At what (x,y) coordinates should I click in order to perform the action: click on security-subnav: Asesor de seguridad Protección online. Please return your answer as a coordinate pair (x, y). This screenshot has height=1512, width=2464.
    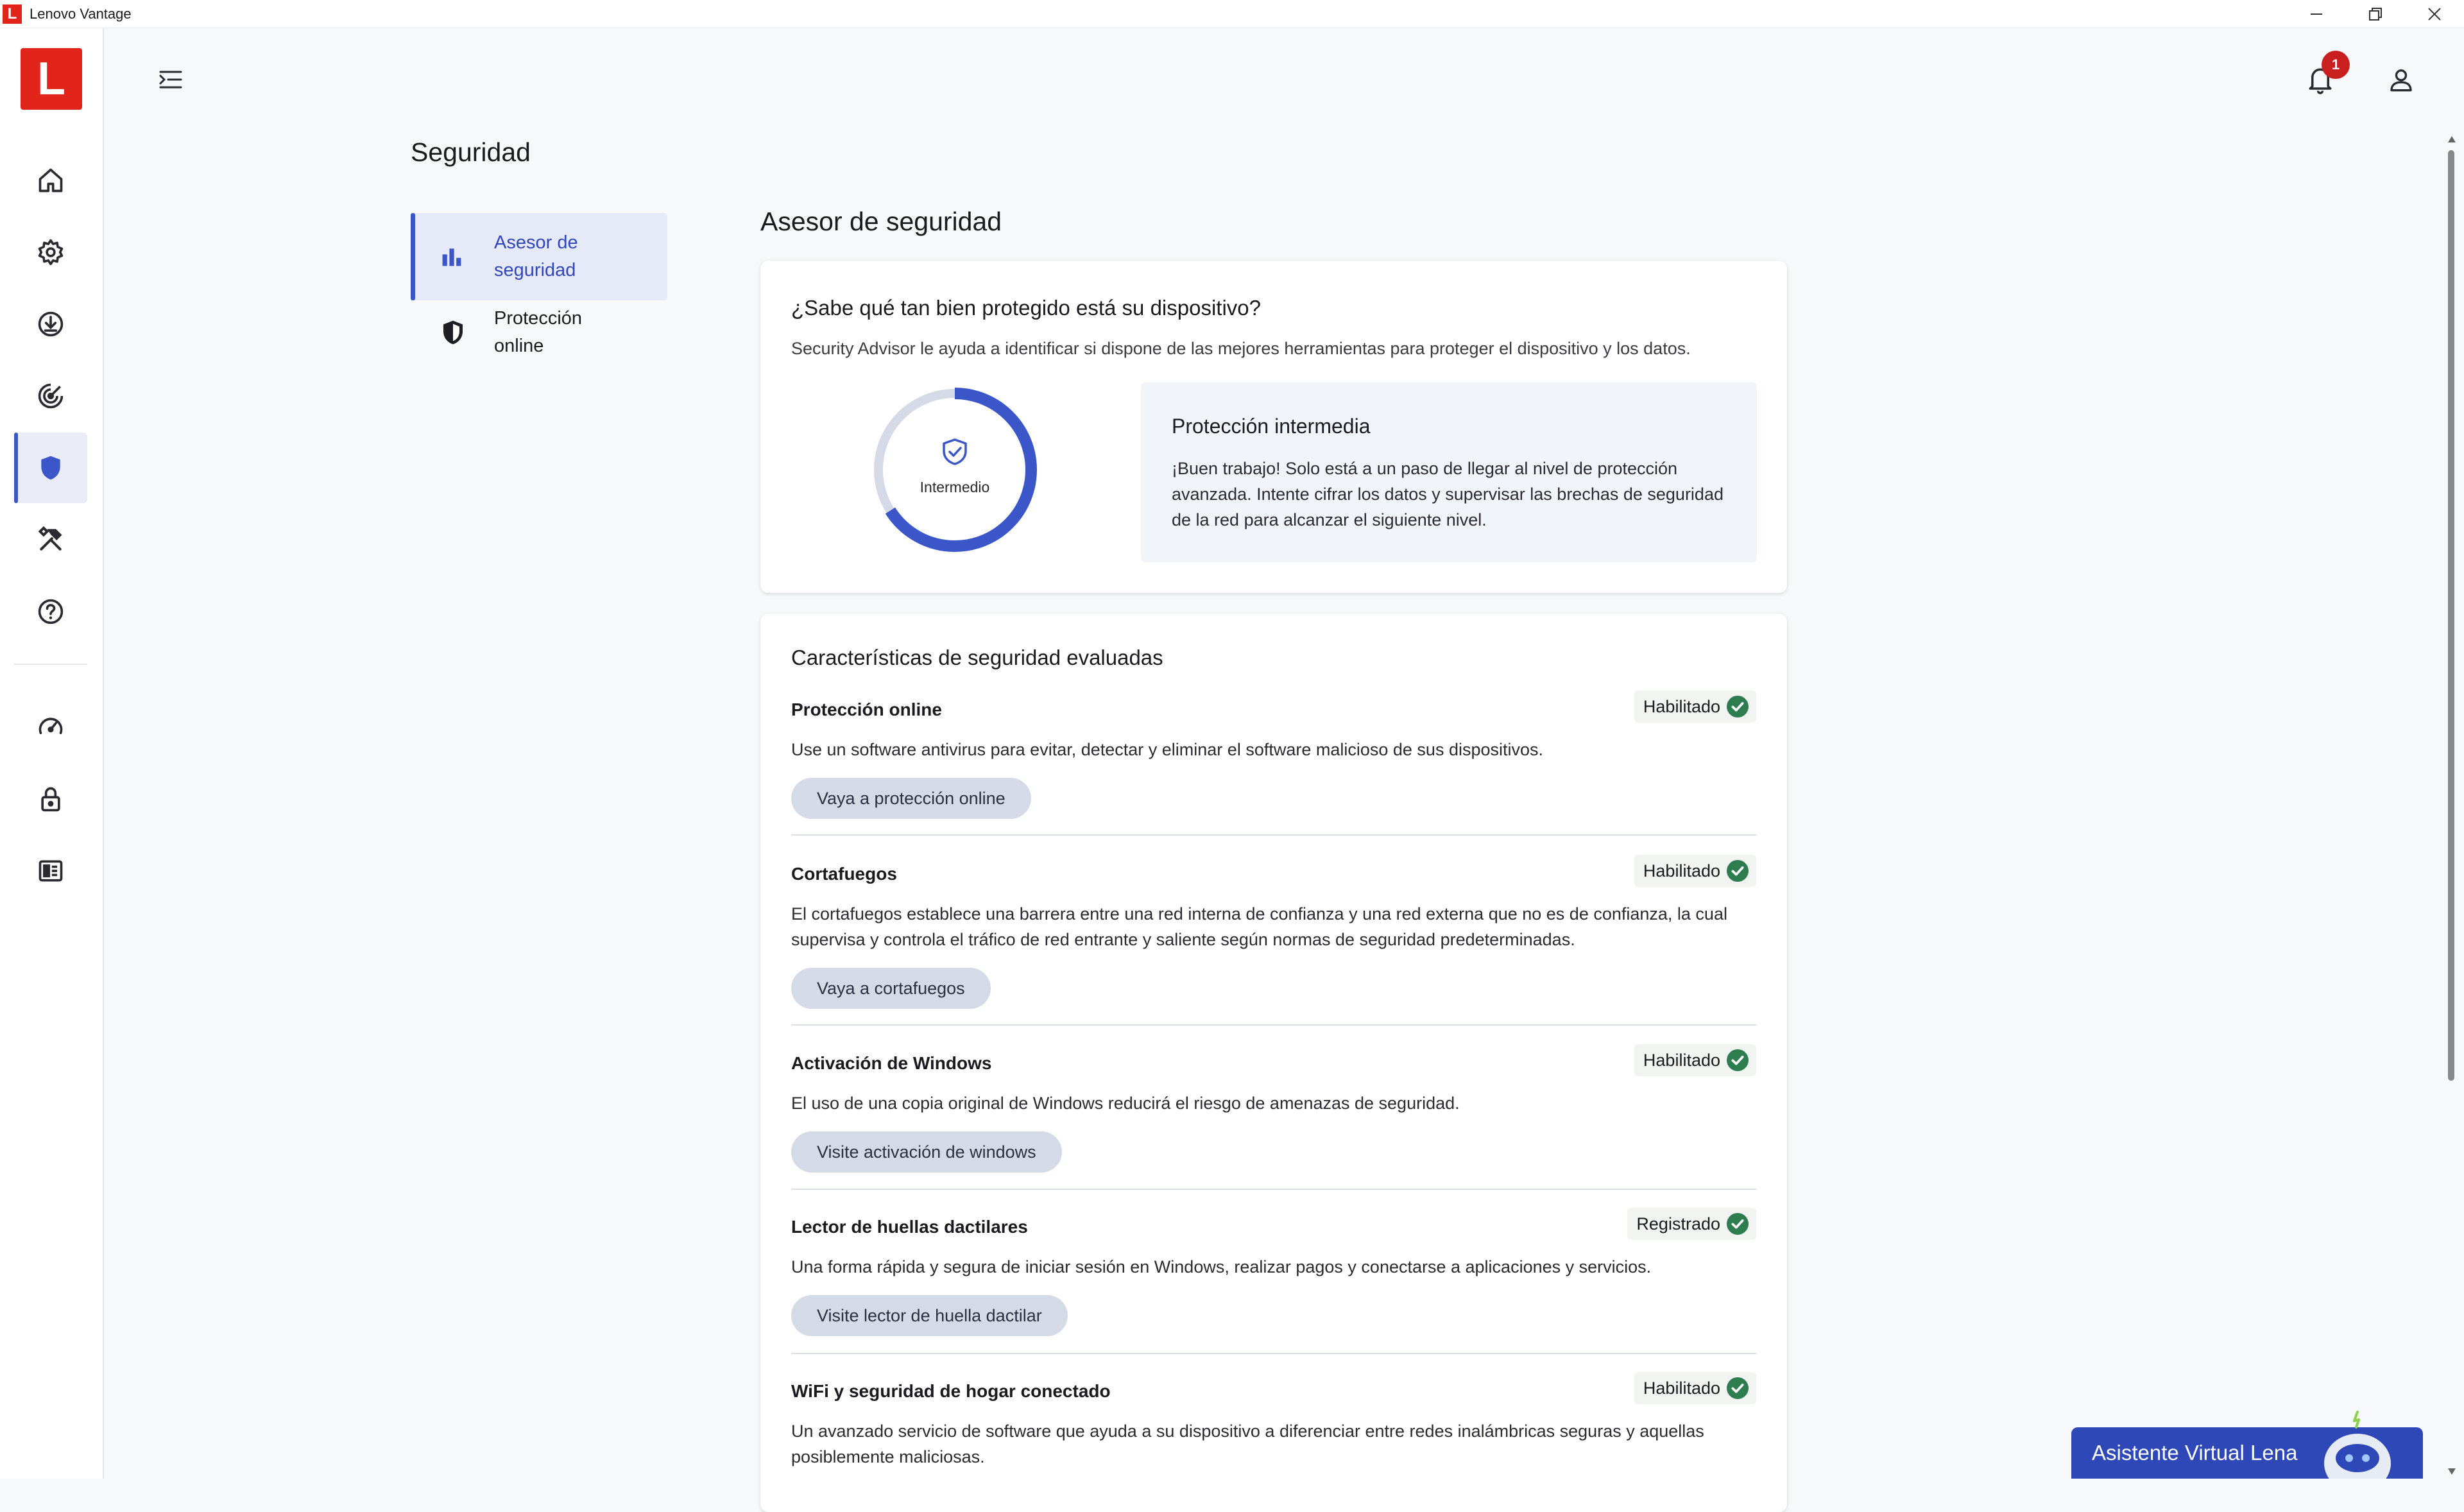
    Looking at the image, I should click on (539, 289).